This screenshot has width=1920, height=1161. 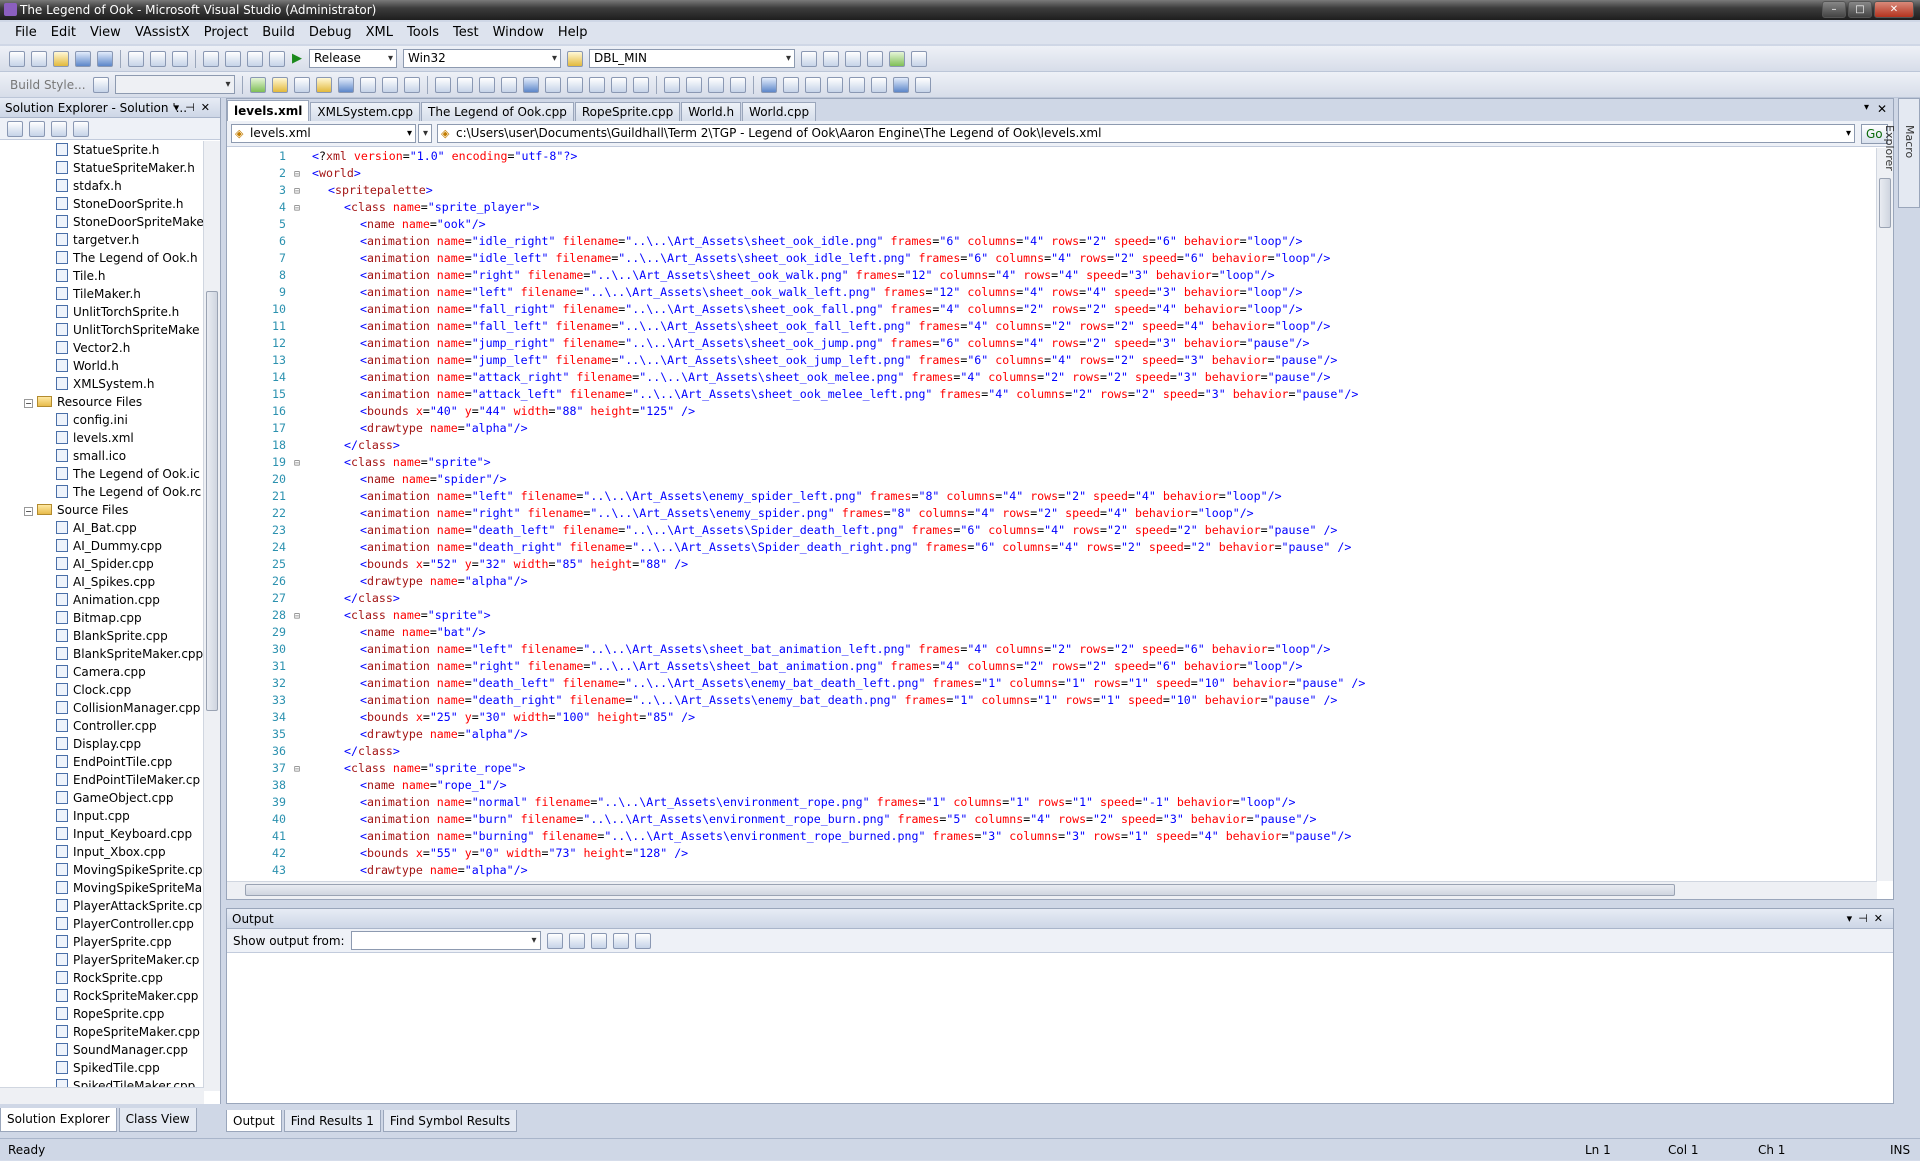 What do you see at coordinates (102, 960) in the screenshot?
I see `tree-file: PlayerSpriteMaker.cp` at bounding box center [102, 960].